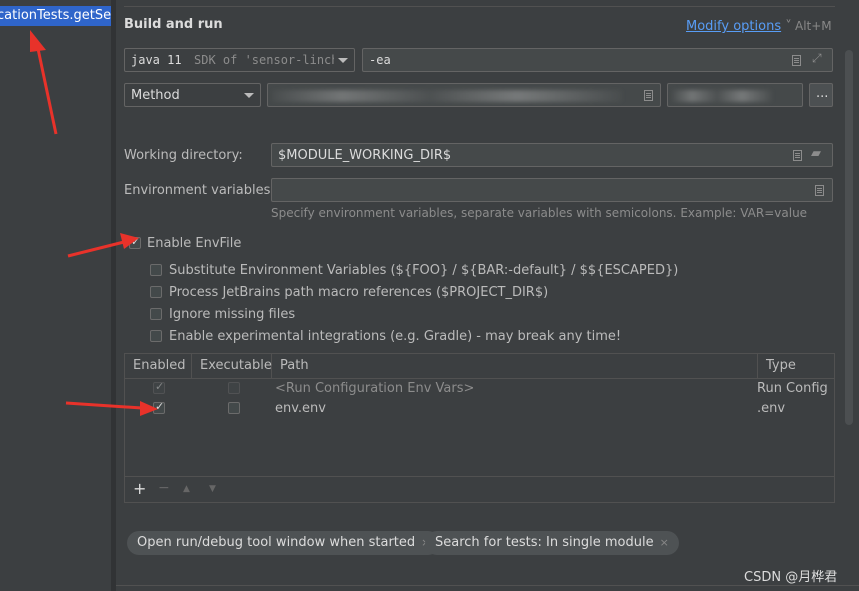 Image resolution: width=859 pixels, height=591 pixels. What do you see at coordinates (199, 190) in the screenshot?
I see `env-vars-label: Environment variables:` at bounding box center [199, 190].